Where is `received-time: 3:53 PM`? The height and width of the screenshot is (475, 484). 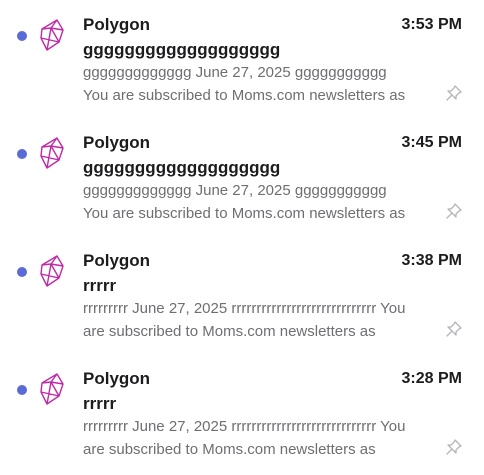
received-time: 3:53 PM is located at coordinates (431, 24).